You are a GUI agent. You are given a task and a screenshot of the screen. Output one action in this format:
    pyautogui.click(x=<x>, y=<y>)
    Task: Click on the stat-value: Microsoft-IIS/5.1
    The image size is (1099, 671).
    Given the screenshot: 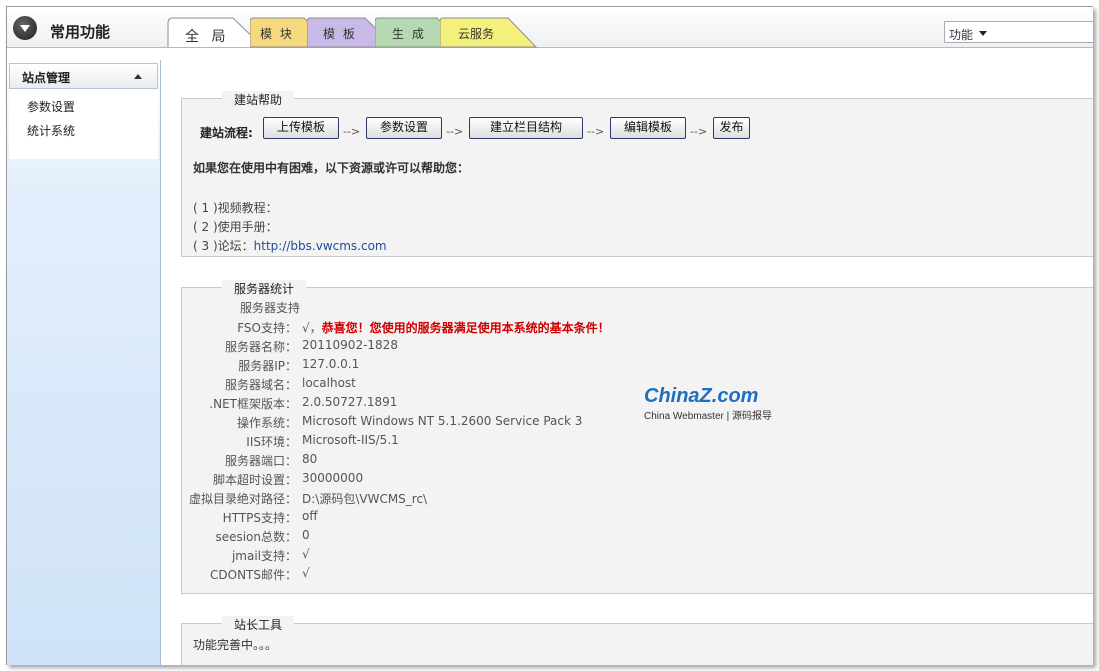 What is the action you would take?
    pyautogui.click(x=350, y=440)
    